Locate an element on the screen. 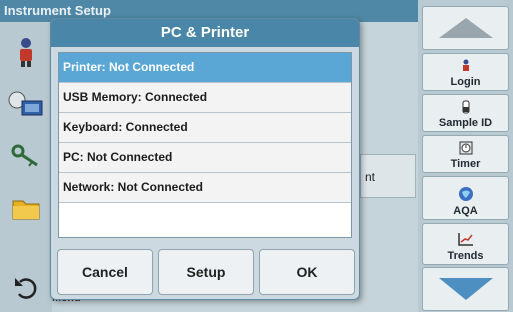 The image size is (513, 312). back-button is located at coordinates (26, 288).